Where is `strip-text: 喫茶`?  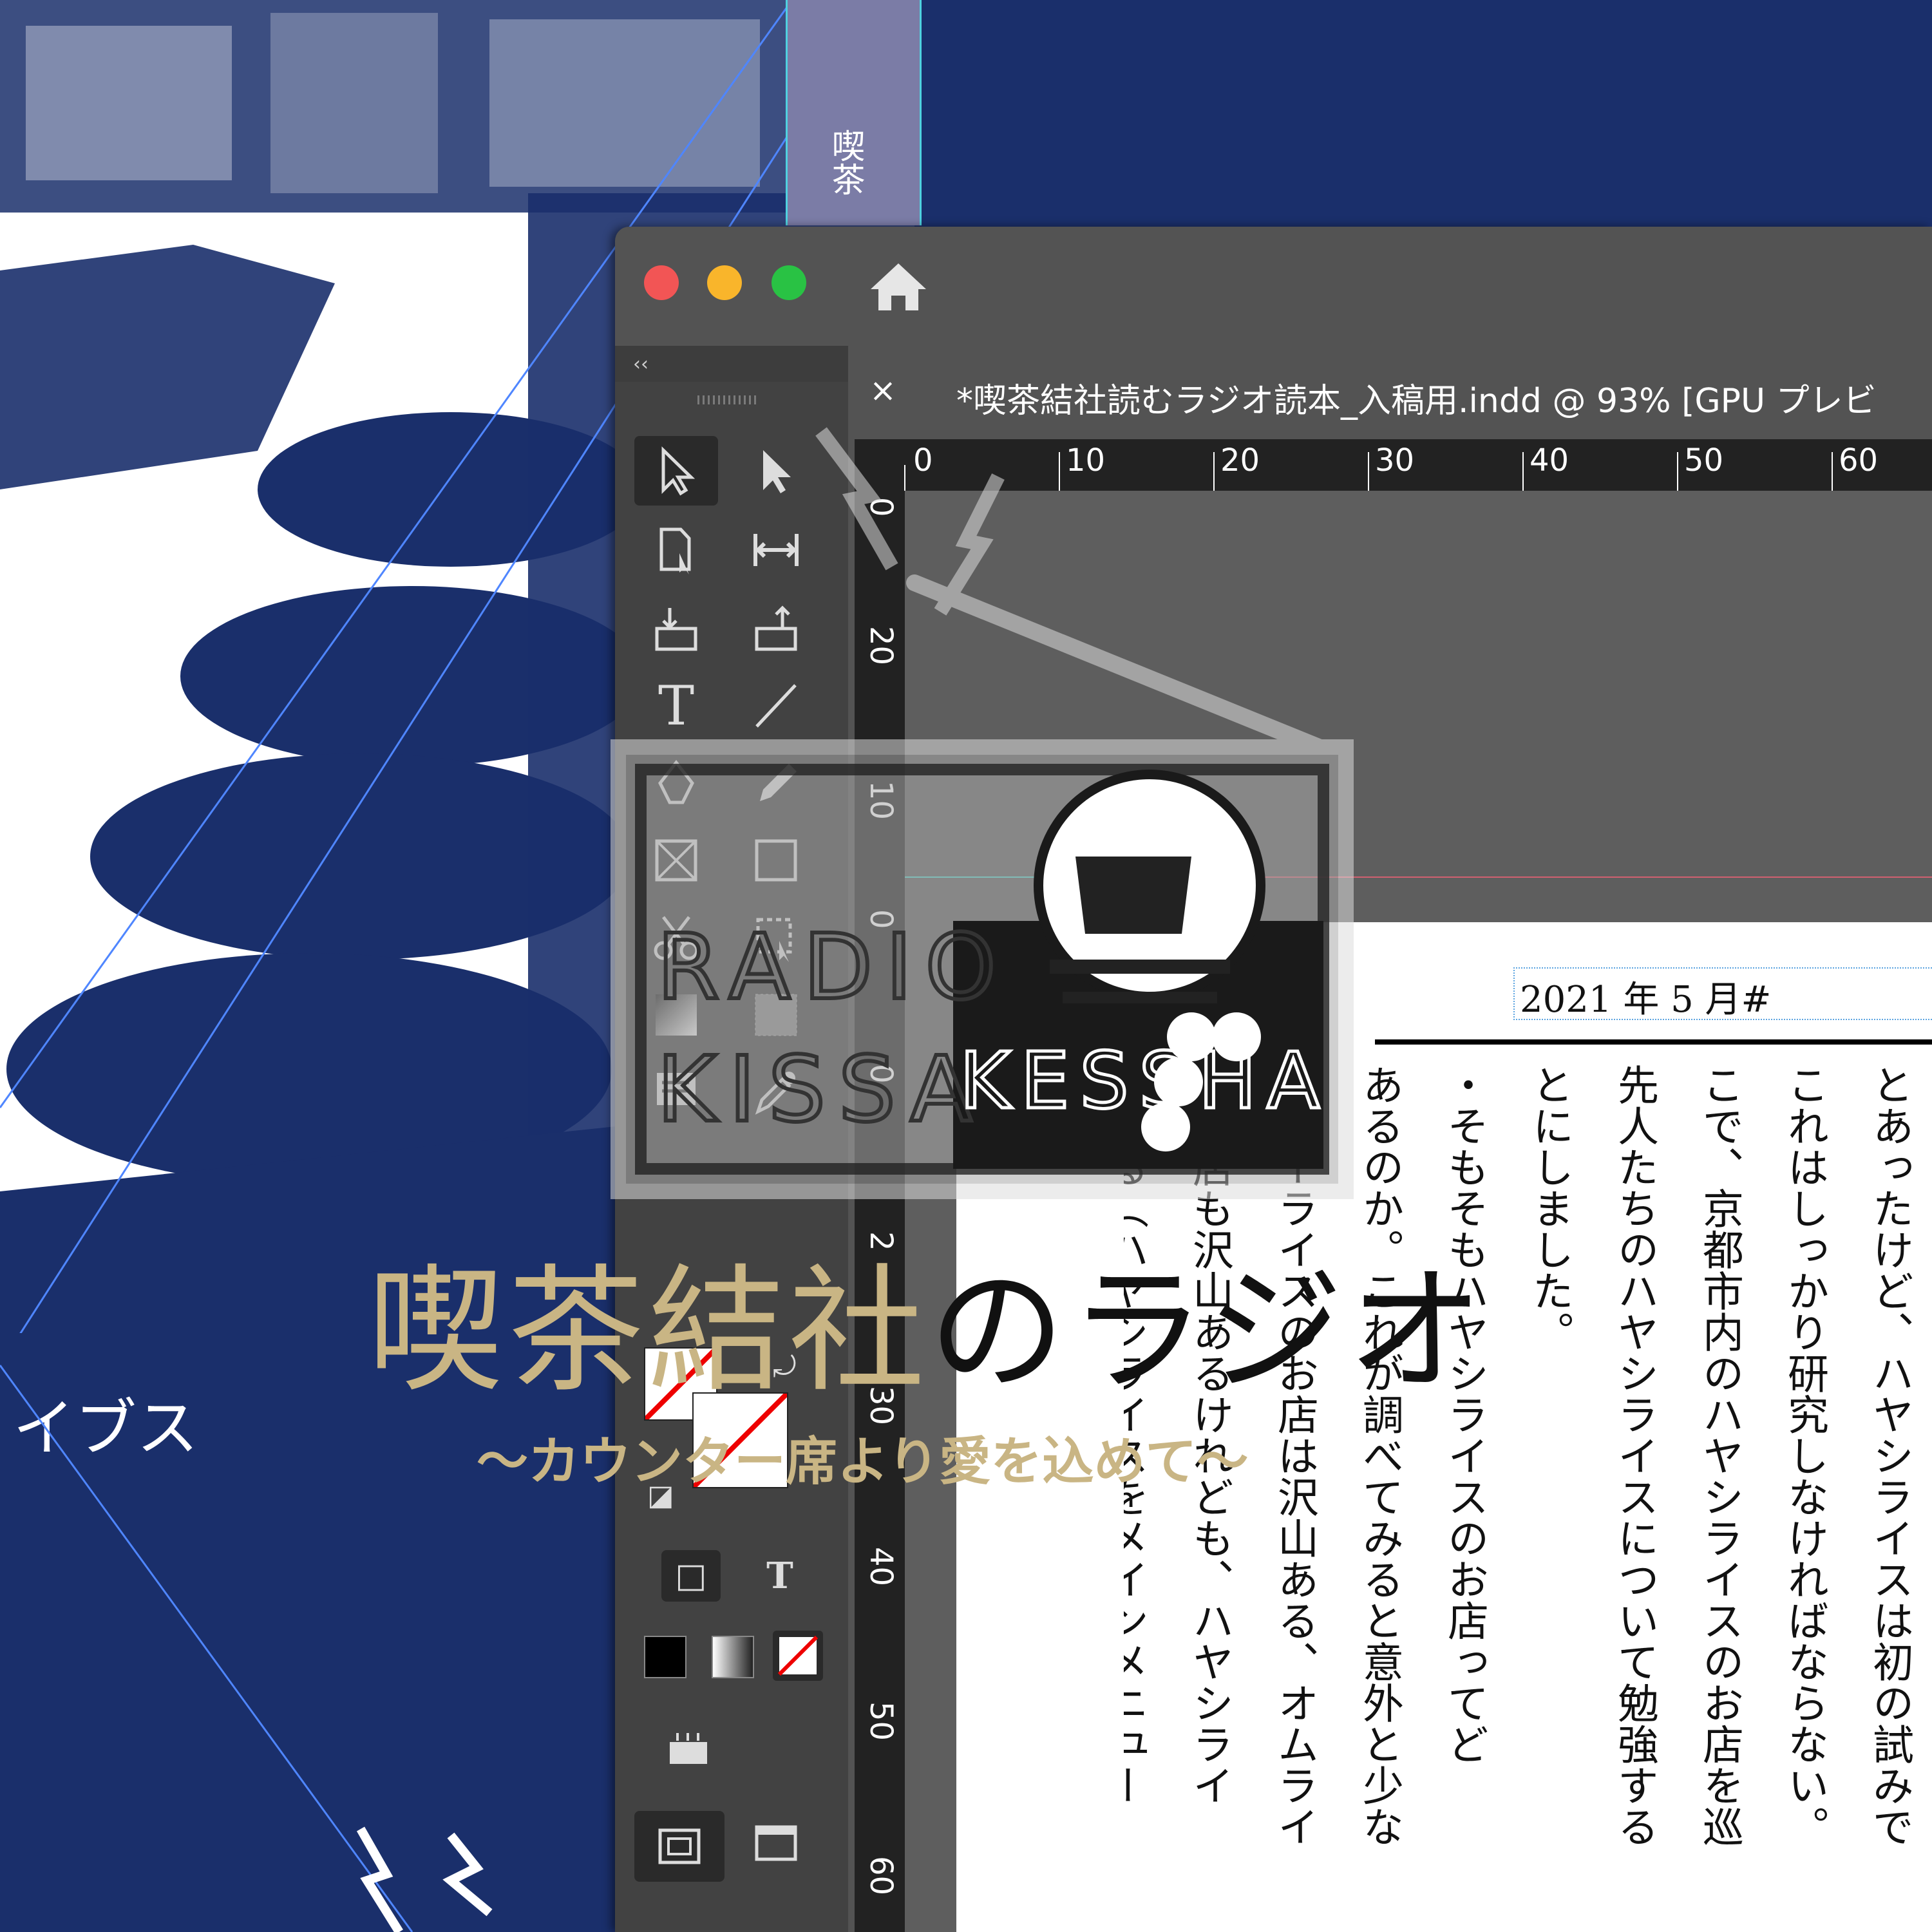
strip-text: 喫茶 is located at coordinates (845, 163).